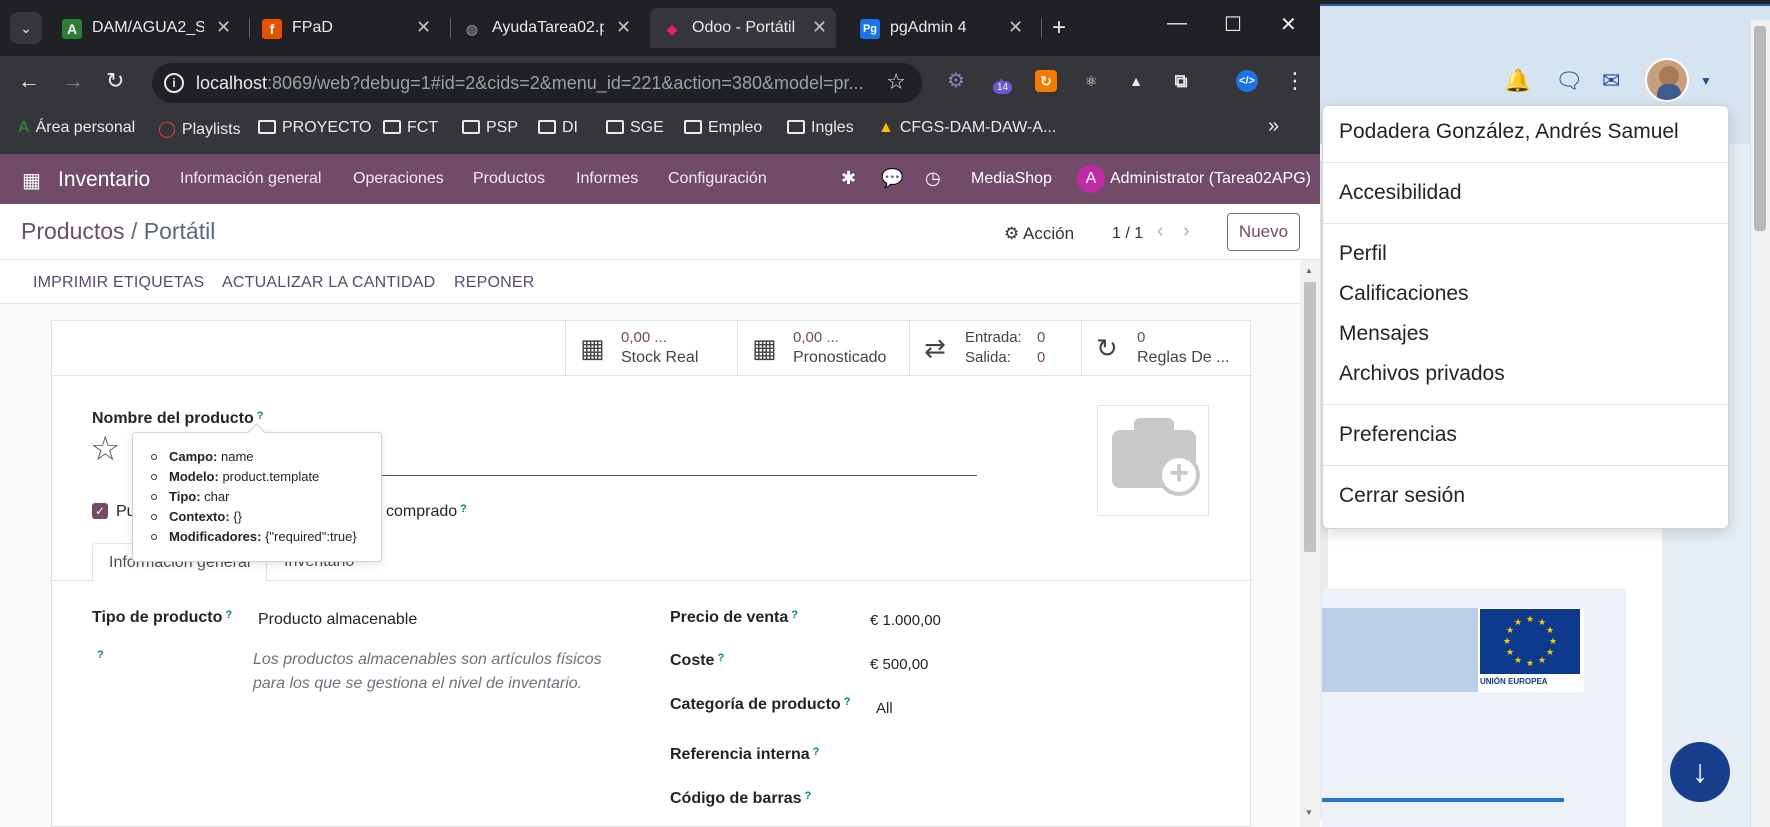  Describe the element at coordinates (607, 179) in the screenshot. I see `menu-reports: Informes` at that location.